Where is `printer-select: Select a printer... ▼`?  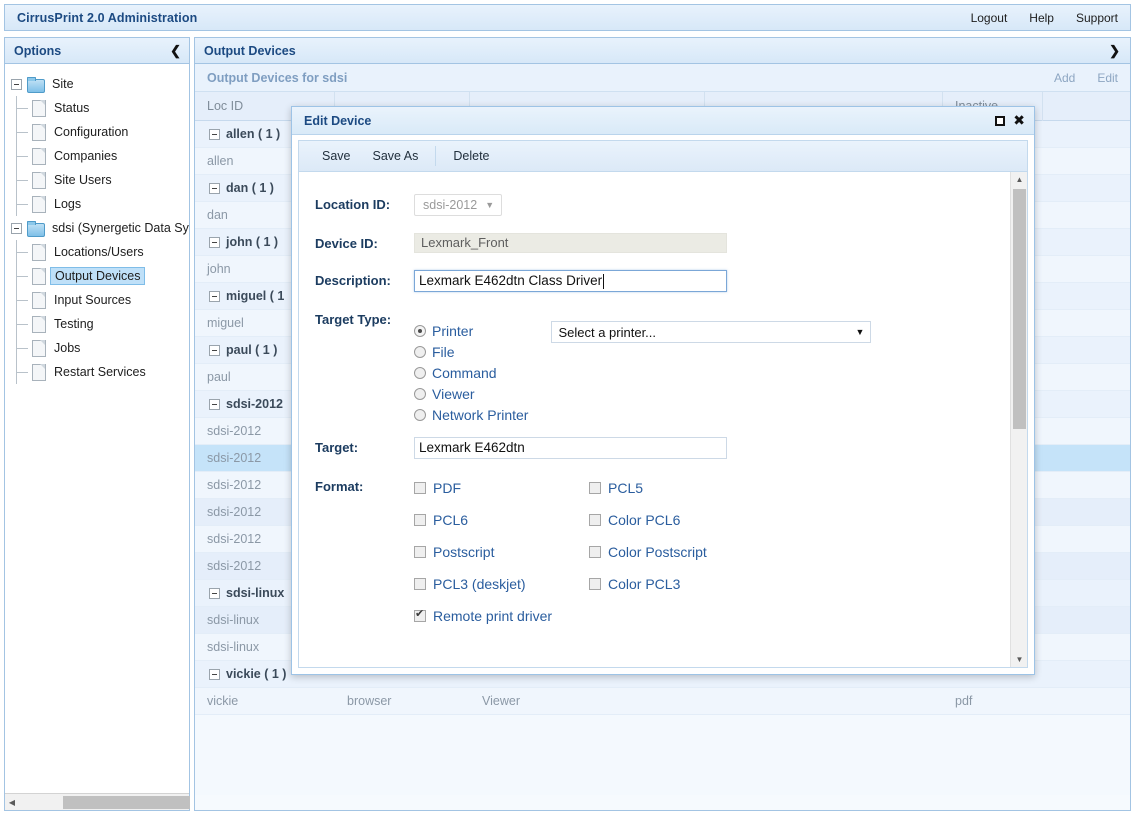 printer-select: Select a printer... ▼ is located at coordinates (711, 332).